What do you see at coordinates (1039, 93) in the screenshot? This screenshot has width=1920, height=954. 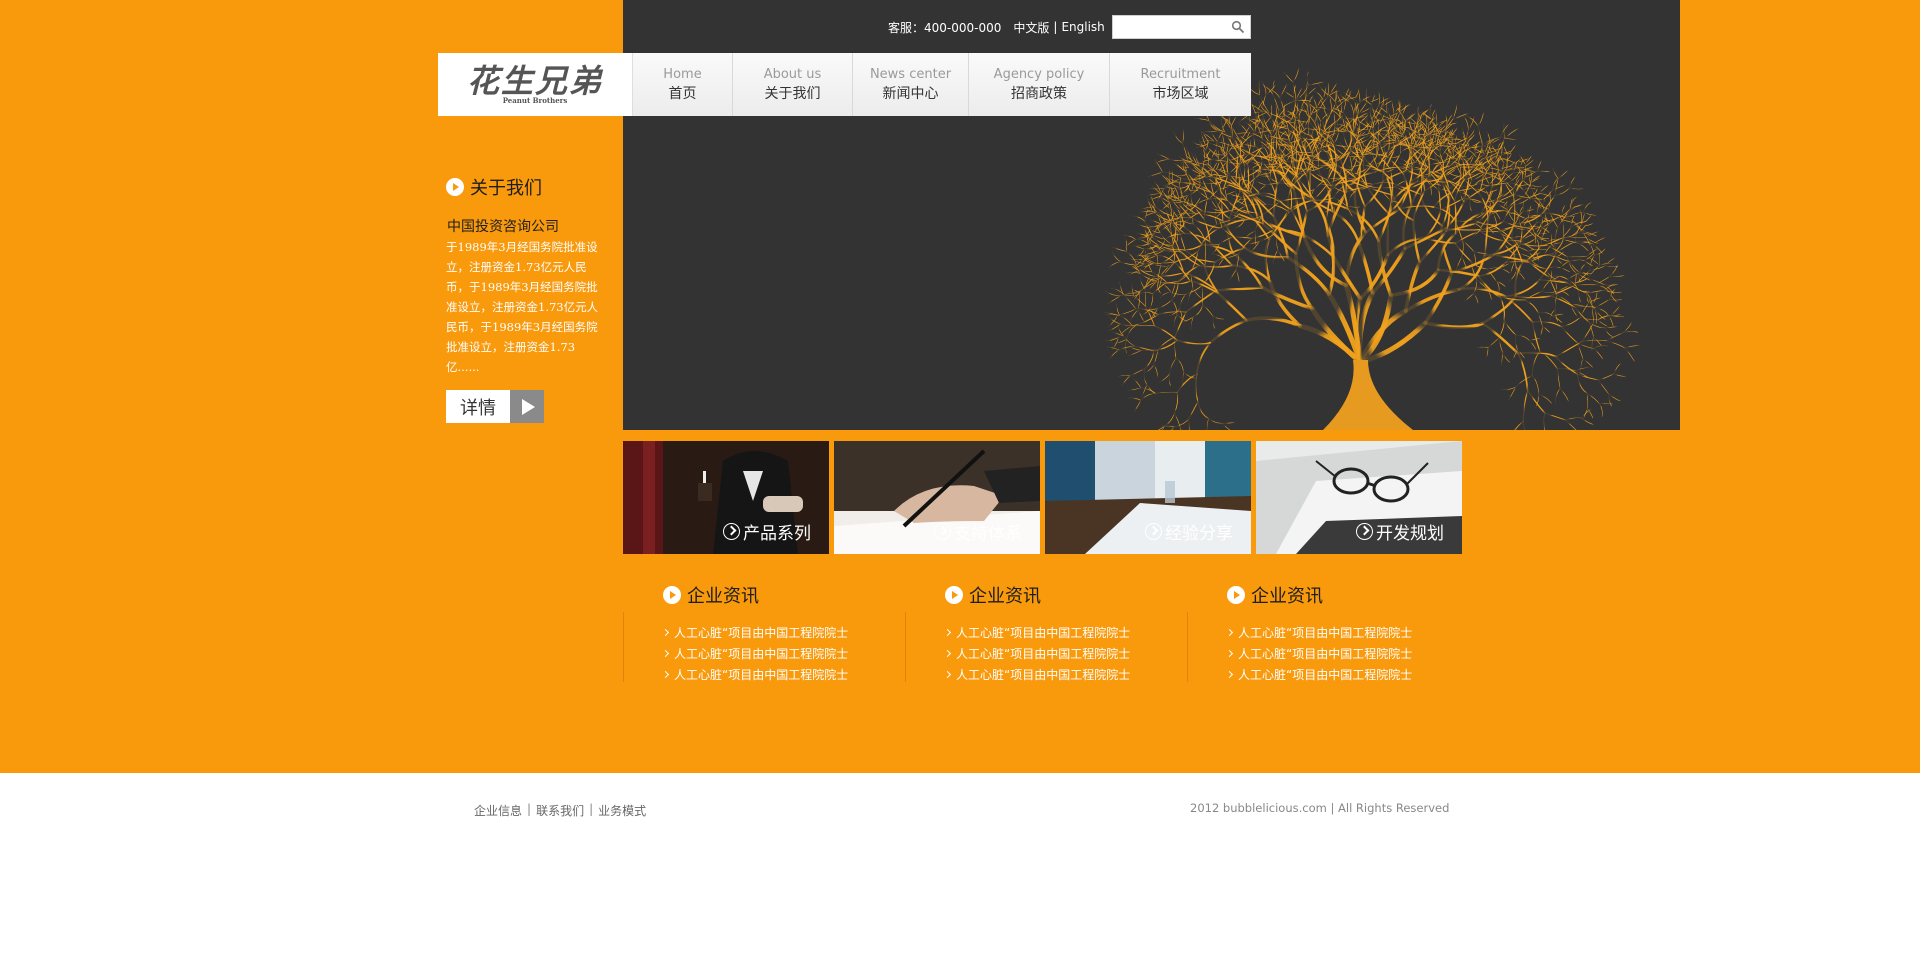 I see `nav-item-cn-label: 招商政策` at bounding box center [1039, 93].